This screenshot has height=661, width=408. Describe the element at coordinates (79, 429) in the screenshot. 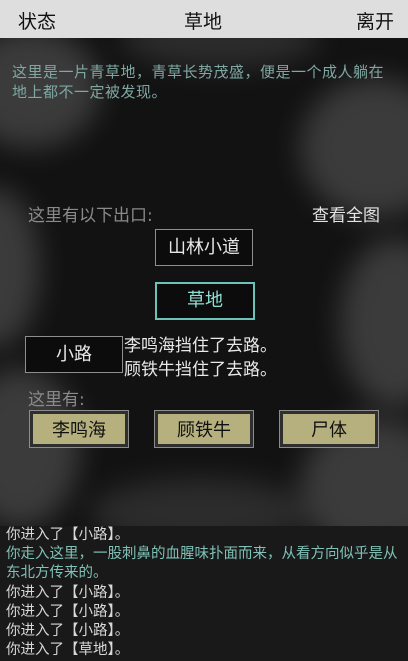

I see `npc-button: 李鸣海` at that location.